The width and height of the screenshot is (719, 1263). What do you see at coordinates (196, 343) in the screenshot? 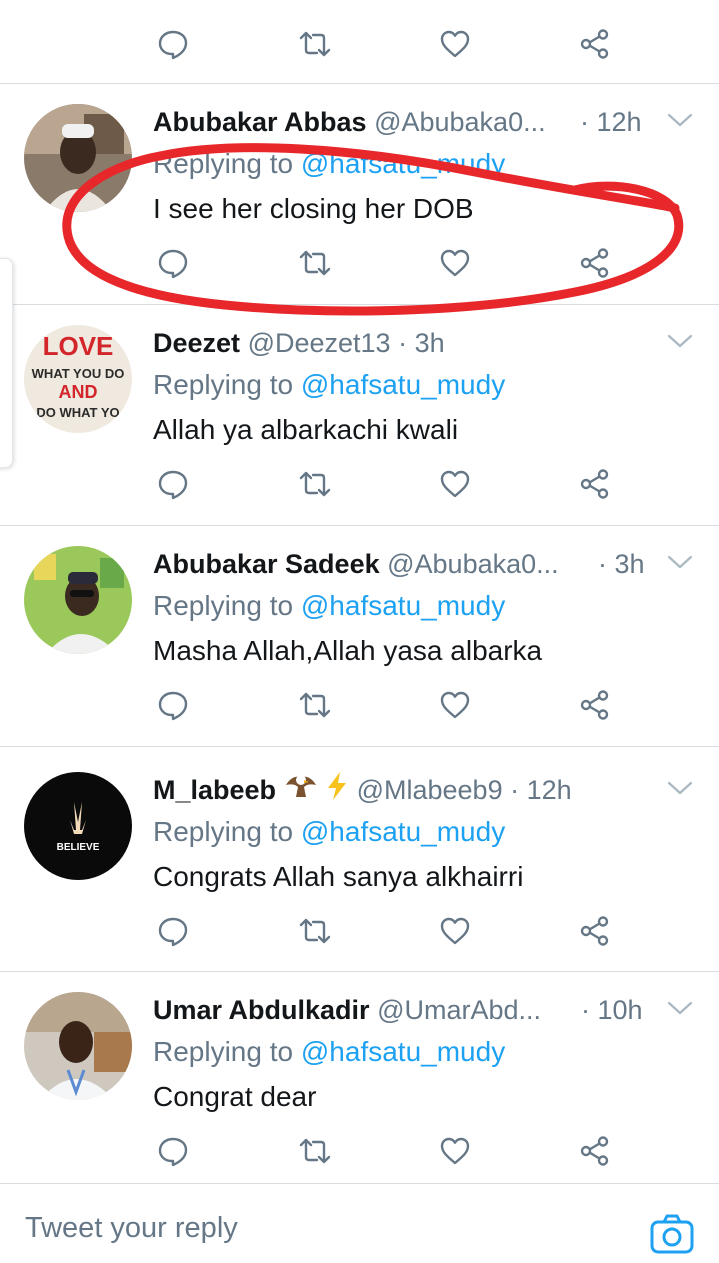
I see `display-name: Deezet` at bounding box center [196, 343].